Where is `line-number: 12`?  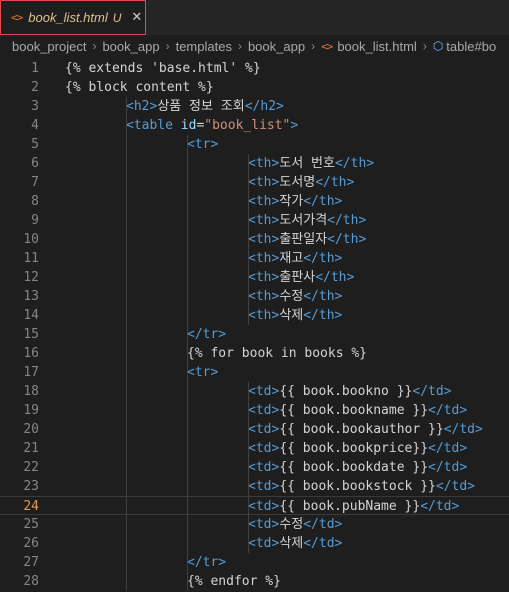
line-number: 12 is located at coordinates (31, 277).